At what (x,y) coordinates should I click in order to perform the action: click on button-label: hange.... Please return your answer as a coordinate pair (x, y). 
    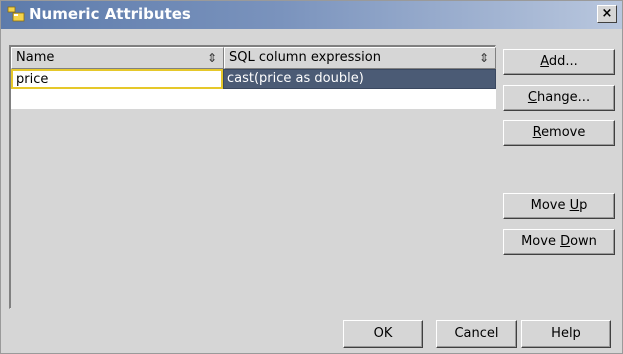
    Looking at the image, I should click on (563, 97).